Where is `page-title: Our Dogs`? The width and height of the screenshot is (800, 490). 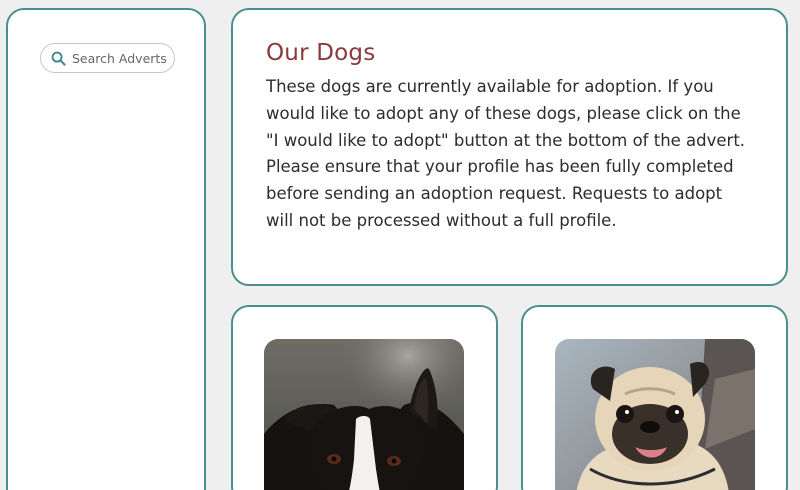 page-title: Our Dogs is located at coordinates (321, 53).